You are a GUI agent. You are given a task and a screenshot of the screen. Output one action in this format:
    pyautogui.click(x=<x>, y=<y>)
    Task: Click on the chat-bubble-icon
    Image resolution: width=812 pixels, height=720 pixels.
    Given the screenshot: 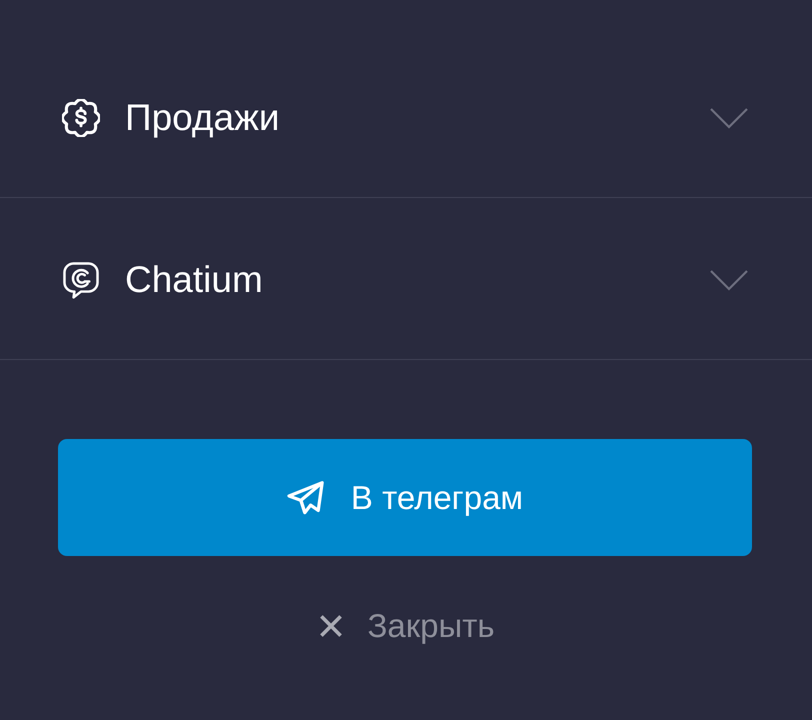 What is the action you would take?
    pyautogui.click(x=81, y=280)
    